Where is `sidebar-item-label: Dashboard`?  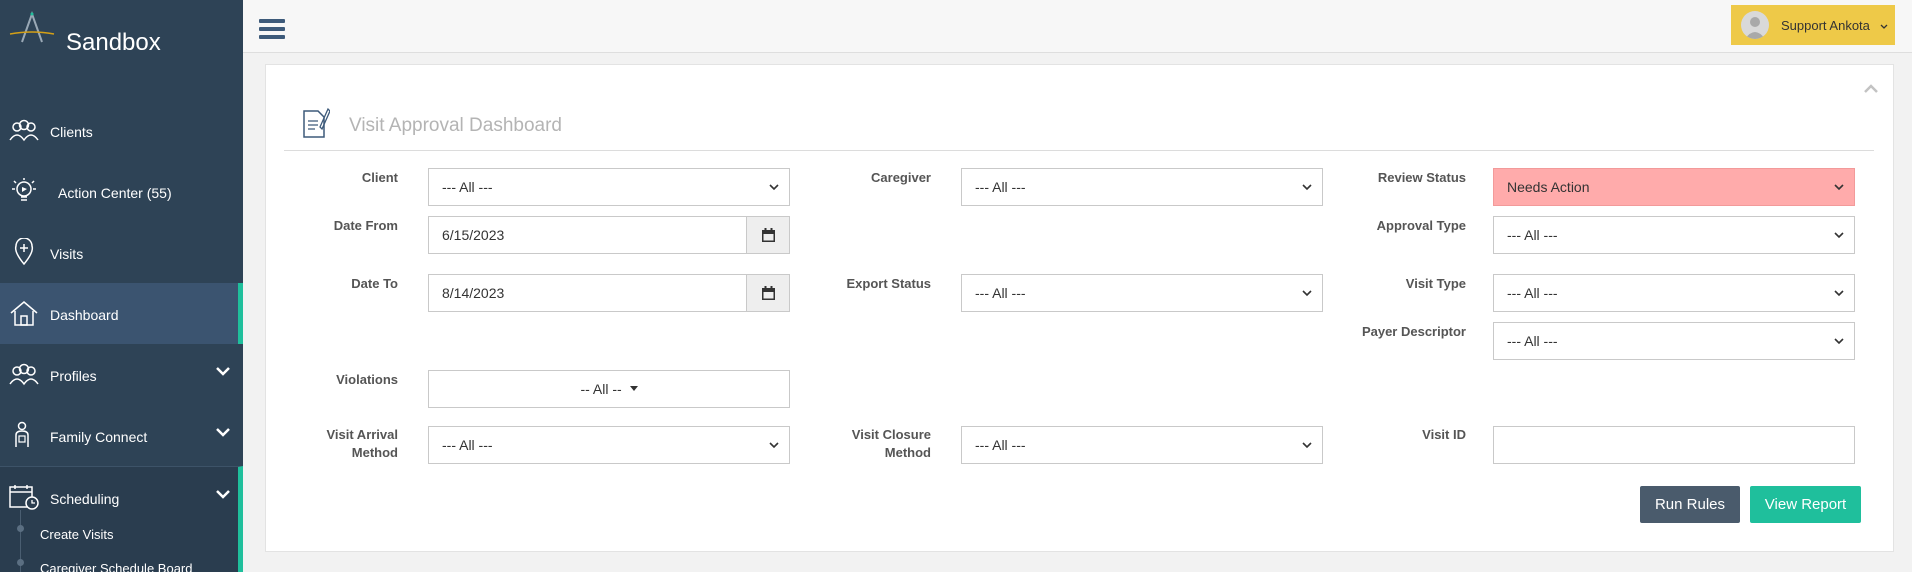 sidebar-item-label: Dashboard is located at coordinates (84, 315).